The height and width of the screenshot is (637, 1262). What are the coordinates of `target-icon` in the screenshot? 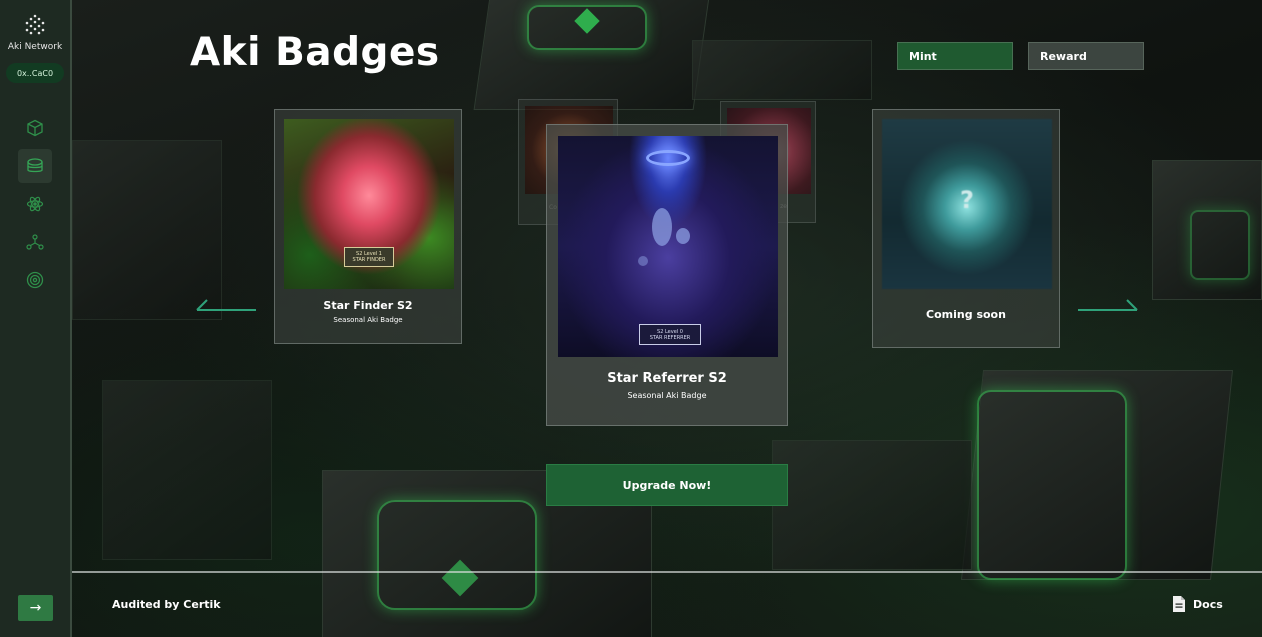 It's located at (35, 280).